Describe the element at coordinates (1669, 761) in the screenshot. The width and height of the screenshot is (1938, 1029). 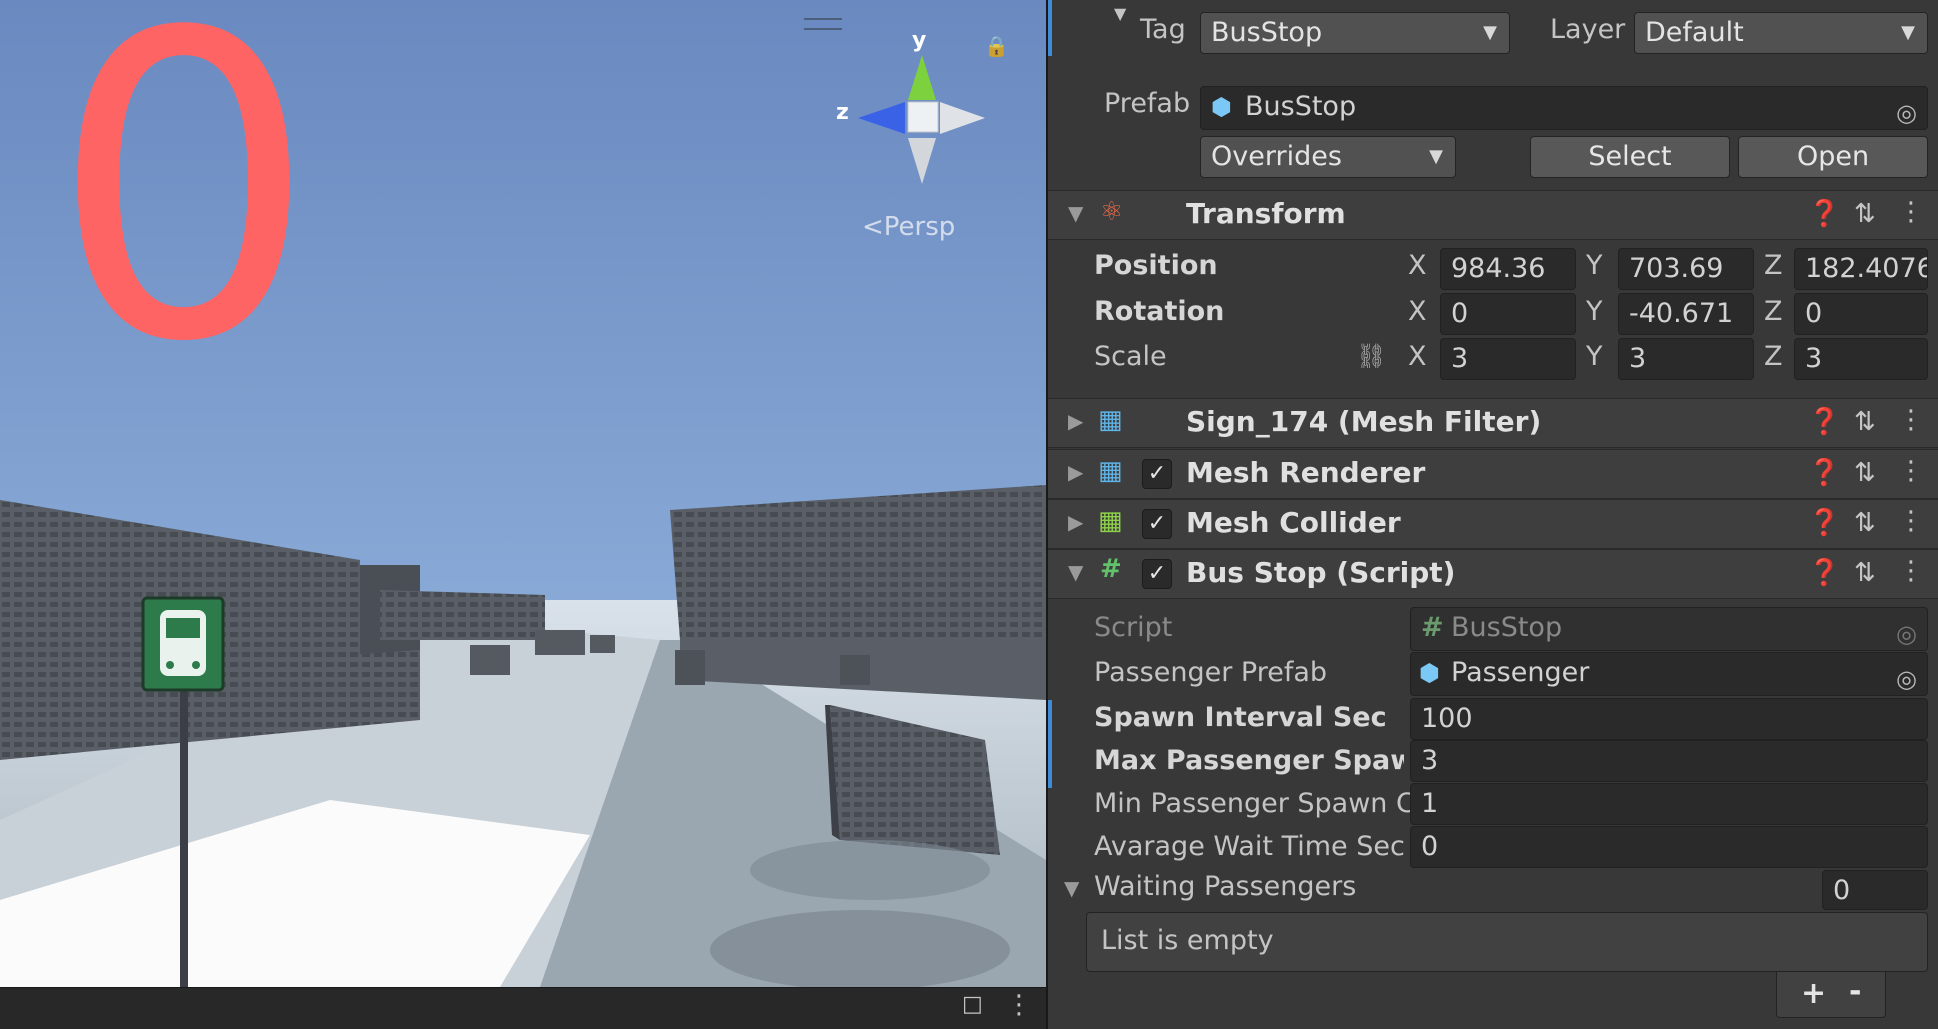
I see `max-spawn-field: 3` at that location.